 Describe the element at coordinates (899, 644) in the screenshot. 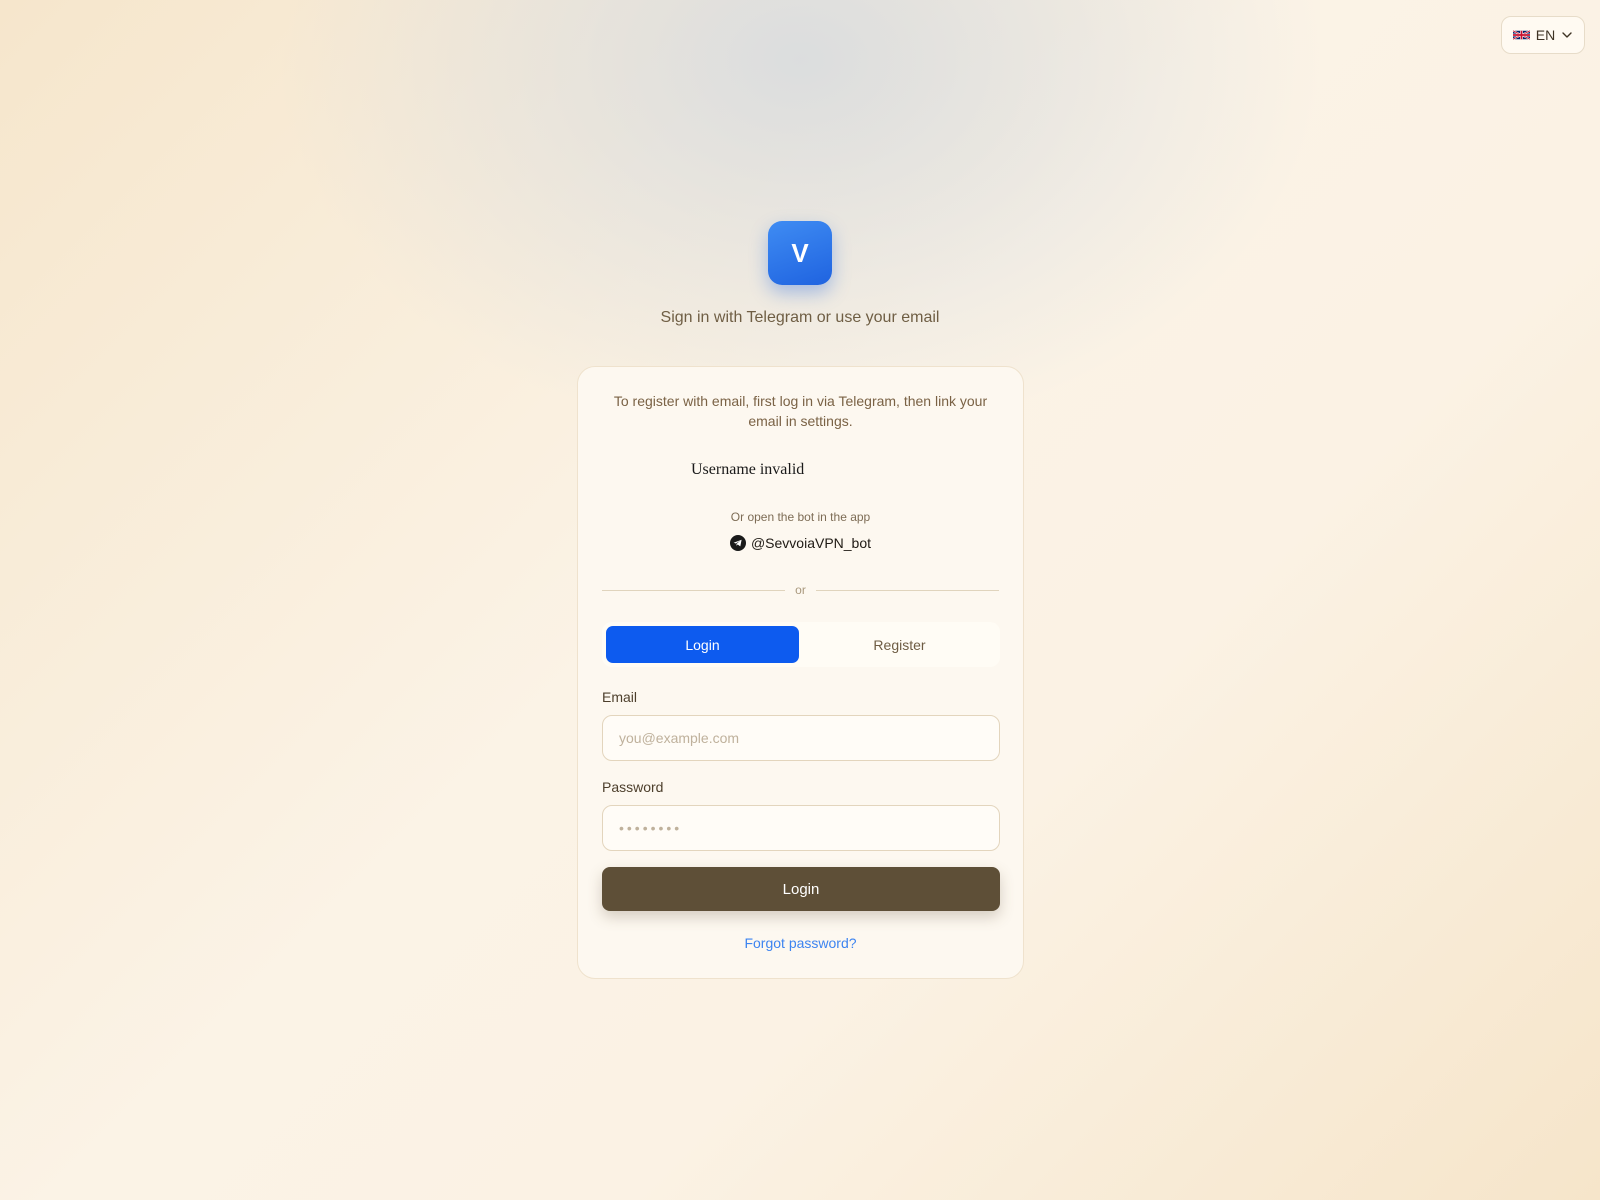

I see `tab-register: Register` at that location.